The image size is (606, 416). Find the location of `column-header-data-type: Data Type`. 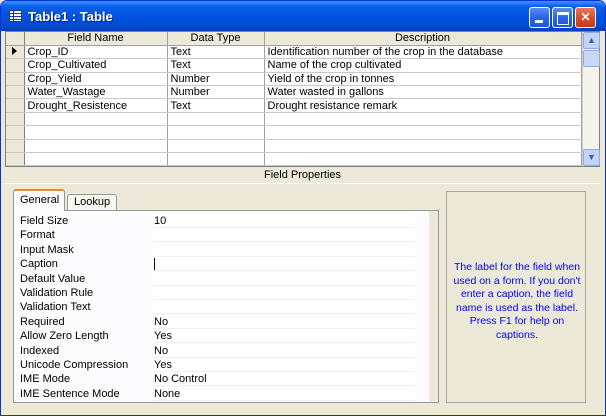

column-header-data-type: Data Type is located at coordinates (216, 39).